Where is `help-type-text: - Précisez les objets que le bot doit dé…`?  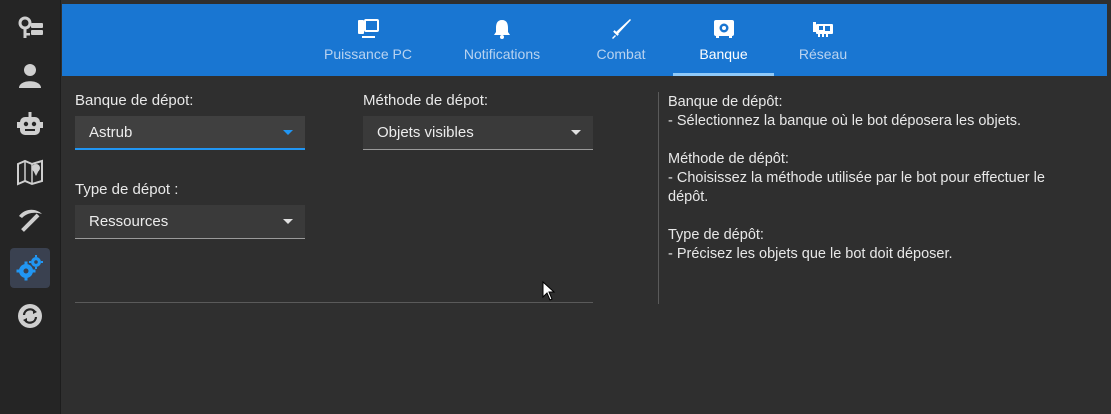 help-type-text: - Précisez les objets que le bot doit dé… is located at coordinates (810, 254).